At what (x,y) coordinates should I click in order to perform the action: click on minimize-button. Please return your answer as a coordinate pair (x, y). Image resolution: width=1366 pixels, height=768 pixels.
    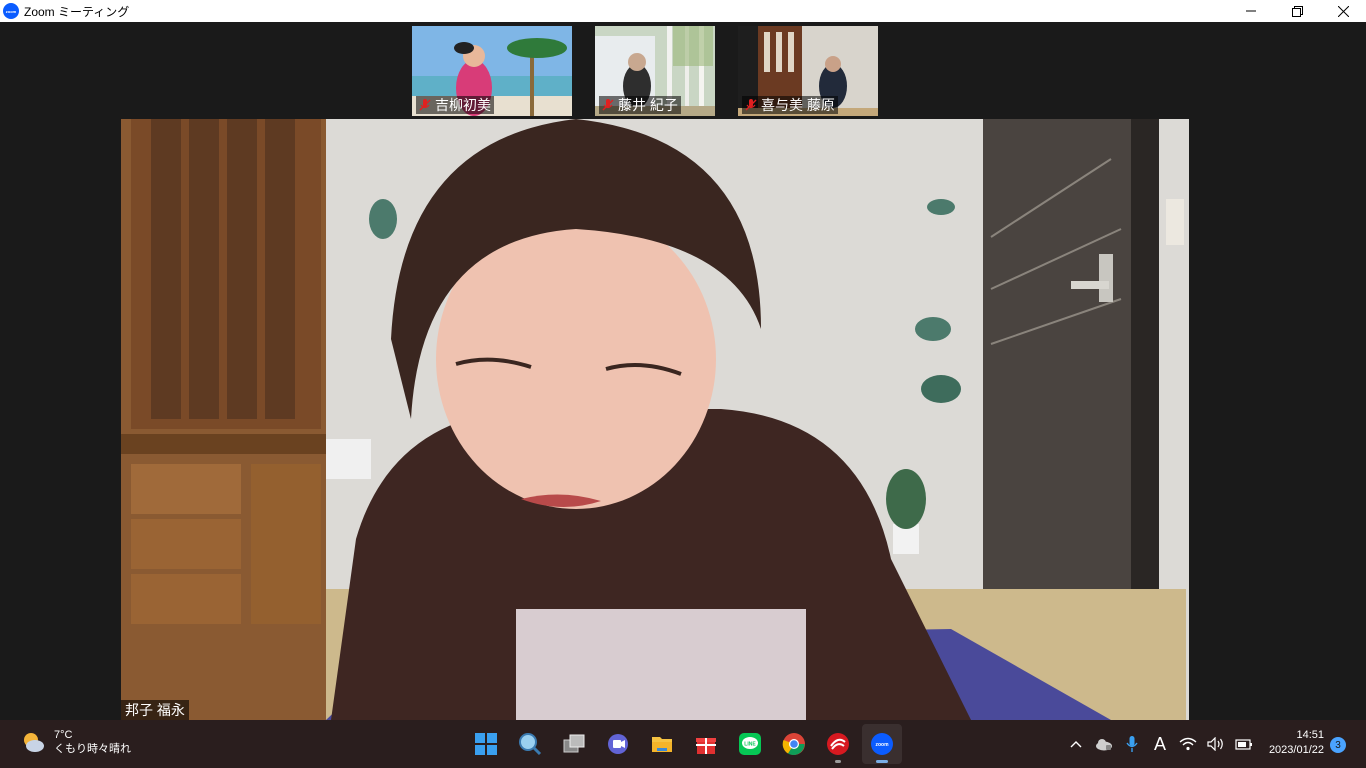
    Looking at the image, I should click on (1251, 11).